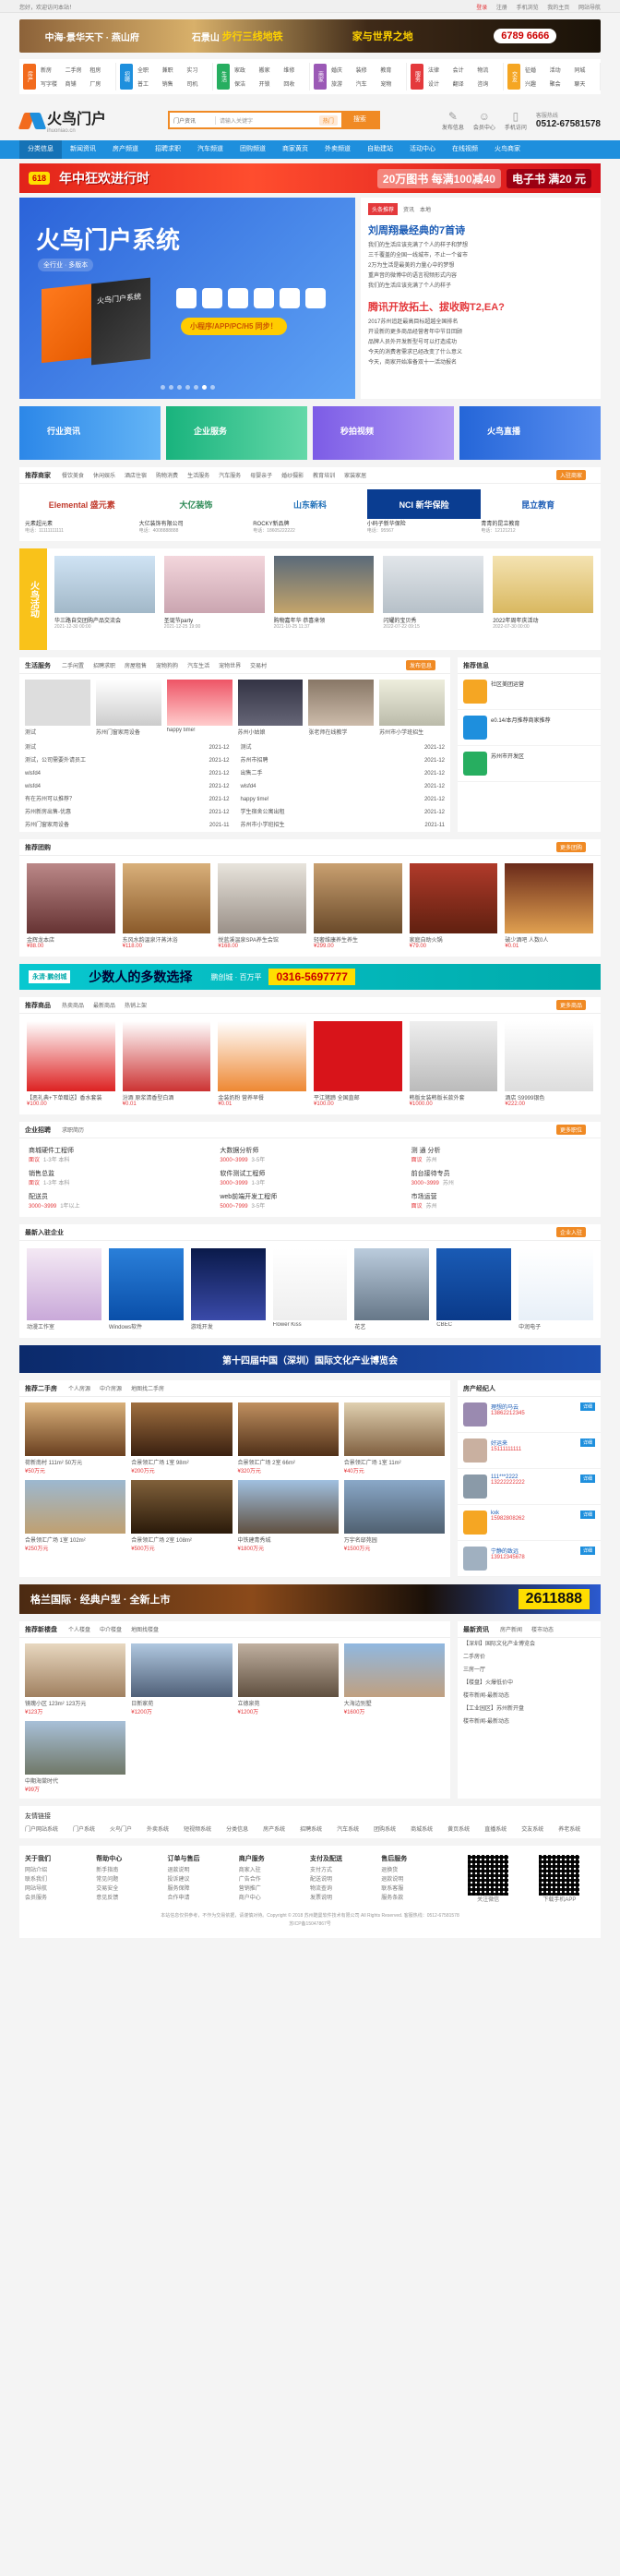 This screenshot has height=2576, width=620. What do you see at coordinates (38, 665) in the screenshot?
I see `tab: 生活服务` at bounding box center [38, 665].